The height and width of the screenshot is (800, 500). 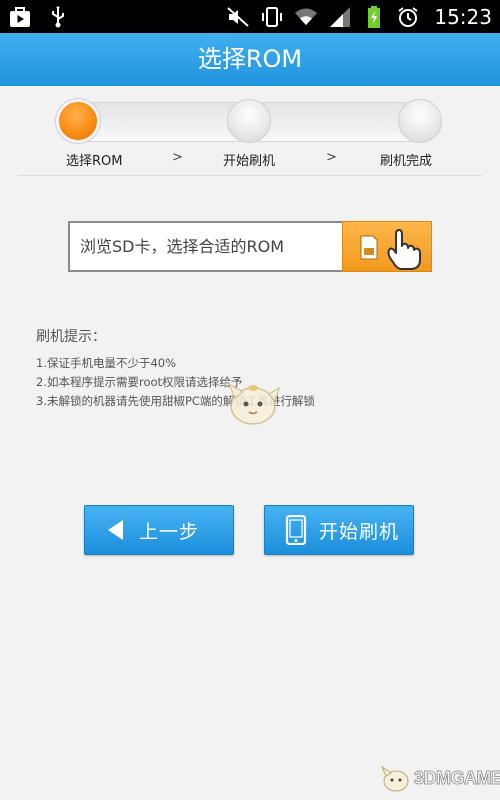 What do you see at coordinates (115, 530) in the screenshot?
I see `back-arrow-icon` at bounding box center [115, 530].